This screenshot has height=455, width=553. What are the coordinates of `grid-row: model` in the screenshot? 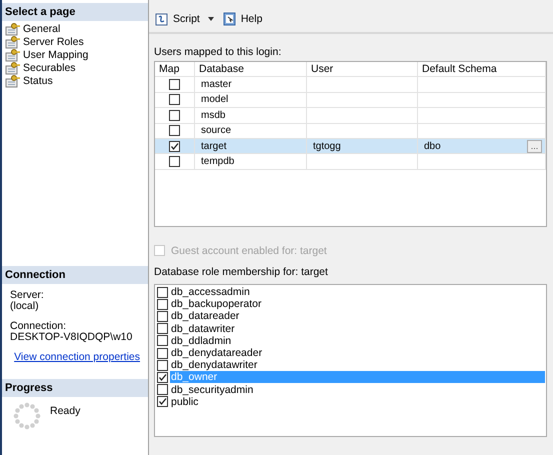 It's located at (350, 100).